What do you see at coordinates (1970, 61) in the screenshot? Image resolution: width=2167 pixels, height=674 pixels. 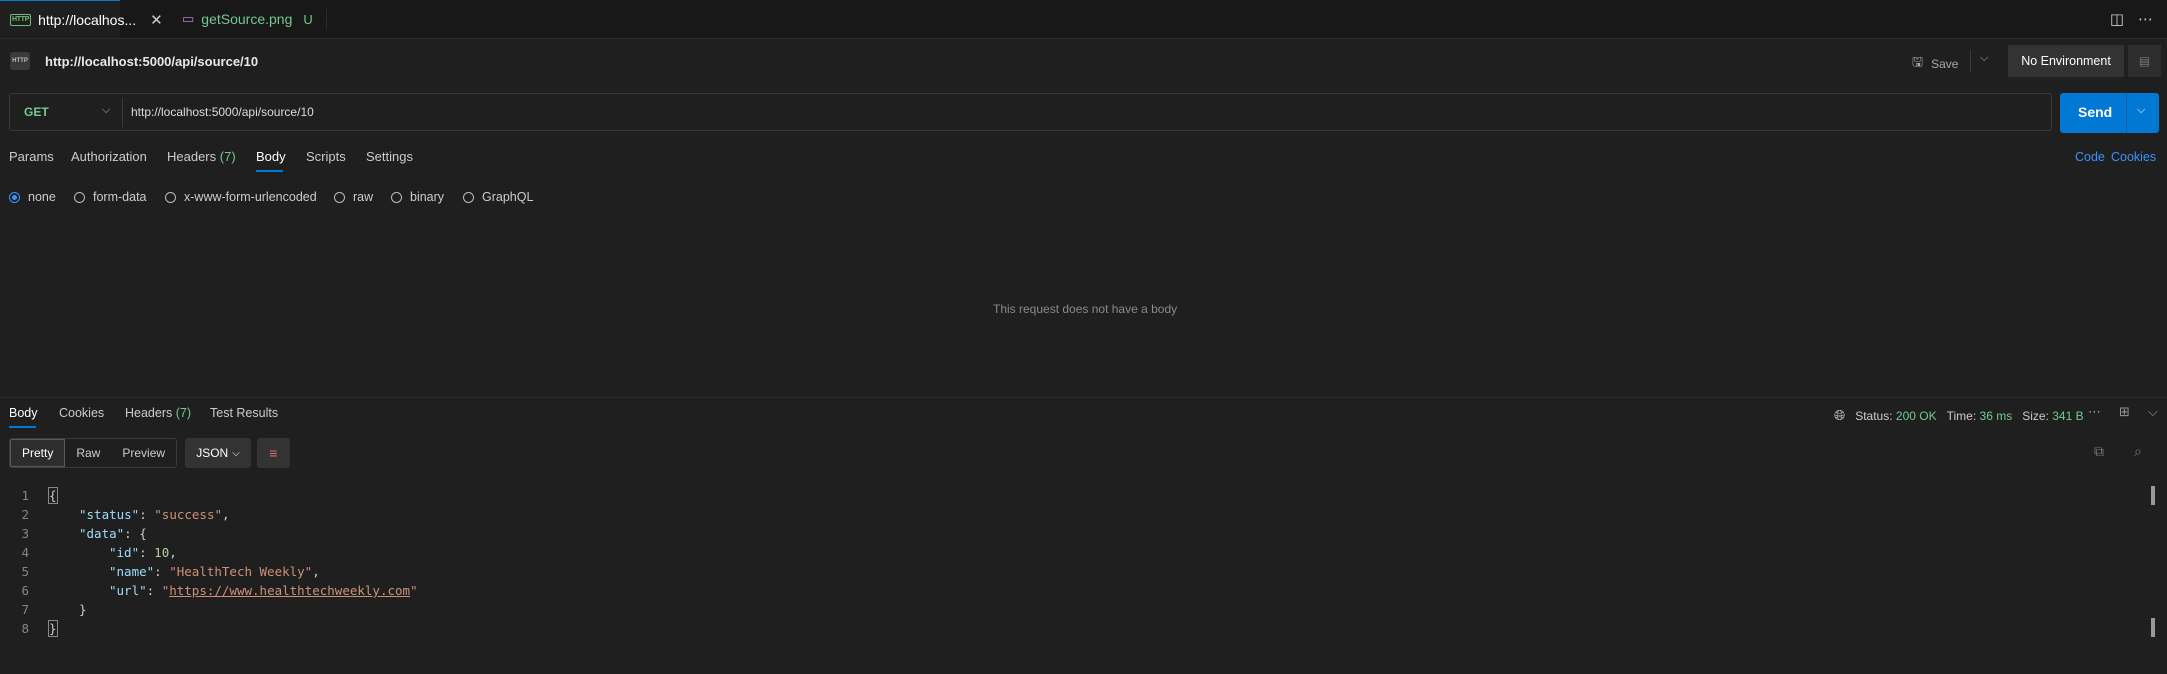 I see `save-divider` at bounding box center [1970, 61].